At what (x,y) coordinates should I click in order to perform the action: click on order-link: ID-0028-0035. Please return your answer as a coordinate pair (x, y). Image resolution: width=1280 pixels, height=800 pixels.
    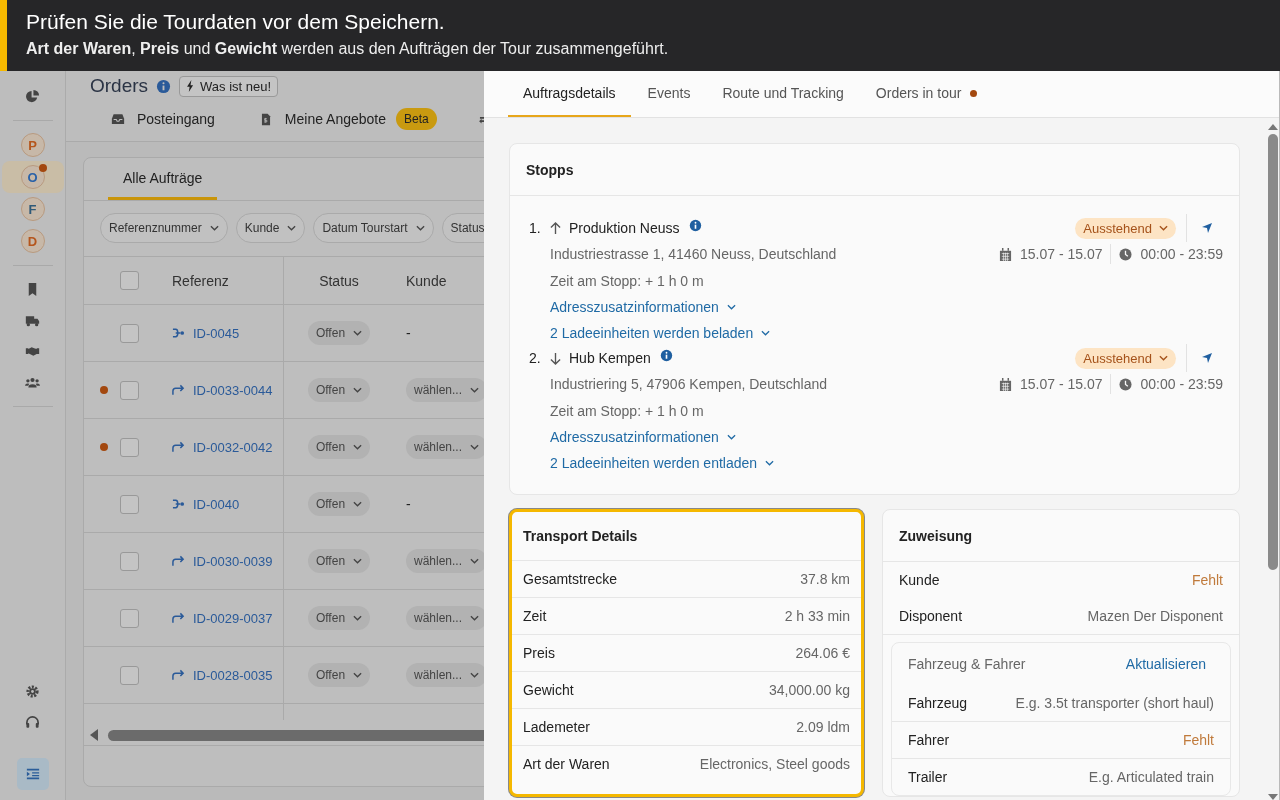
    Looking at the image, I should click on (233, 675).